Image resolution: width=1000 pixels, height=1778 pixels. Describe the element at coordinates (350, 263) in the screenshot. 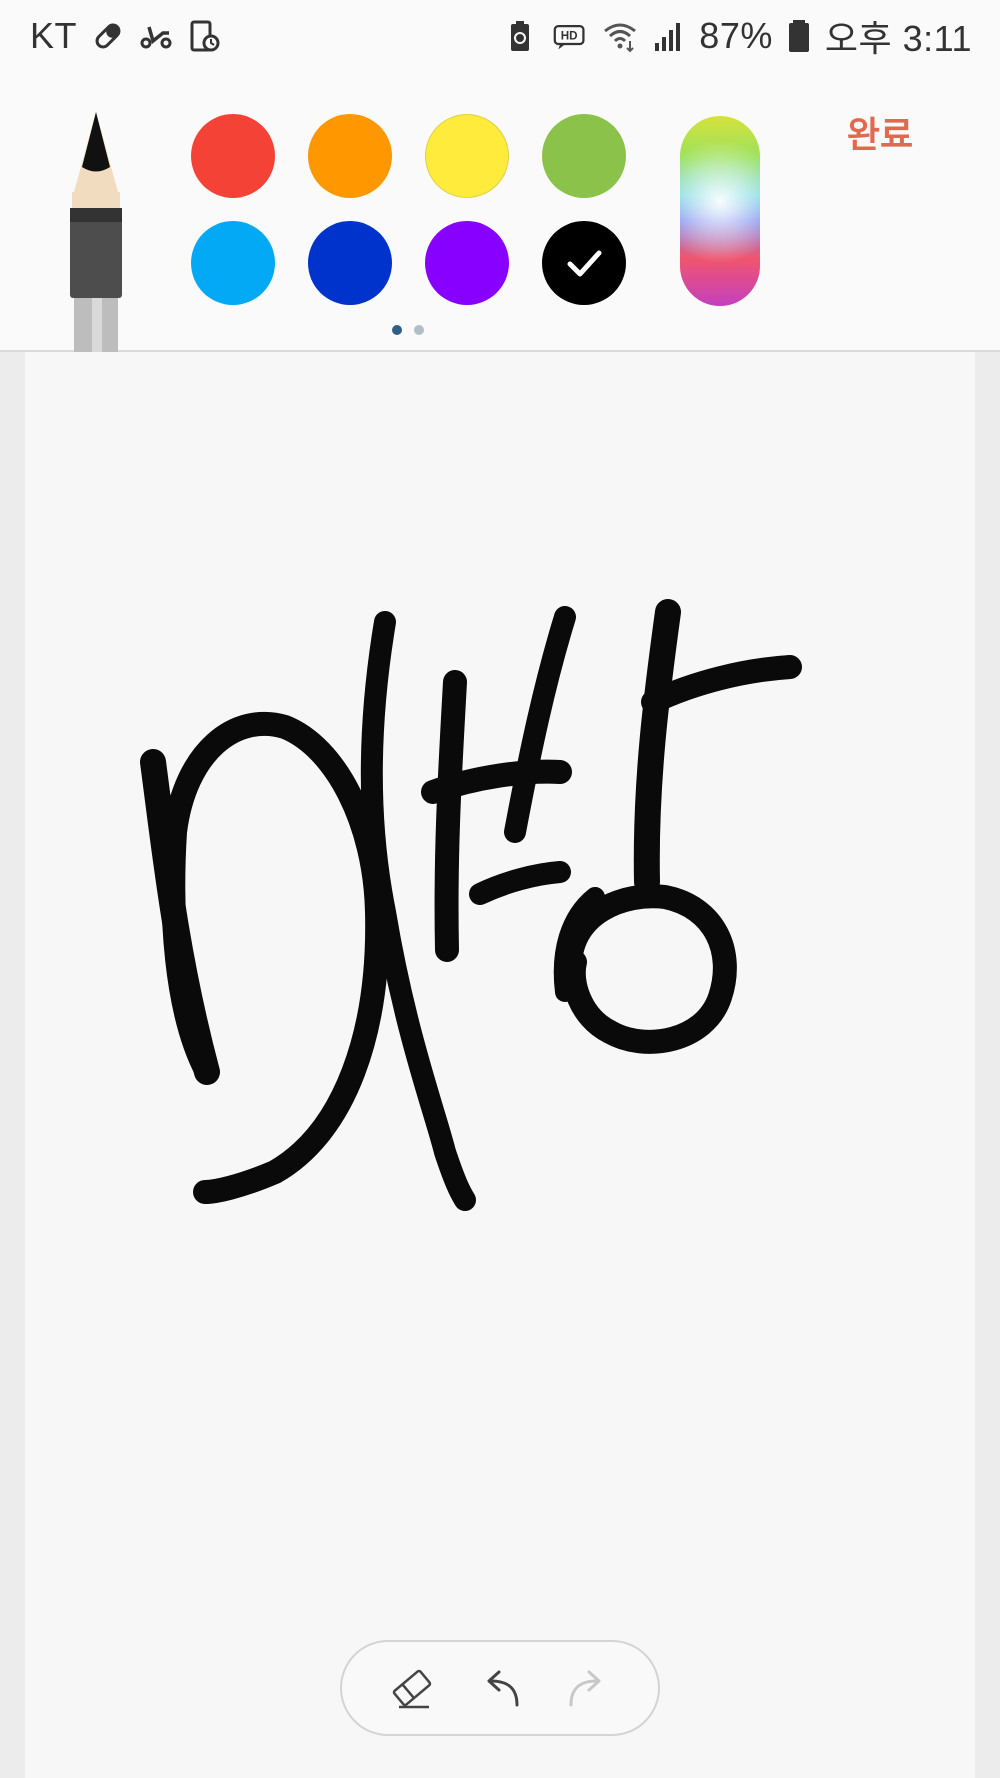

I see `color-swatch-blue` at that location.